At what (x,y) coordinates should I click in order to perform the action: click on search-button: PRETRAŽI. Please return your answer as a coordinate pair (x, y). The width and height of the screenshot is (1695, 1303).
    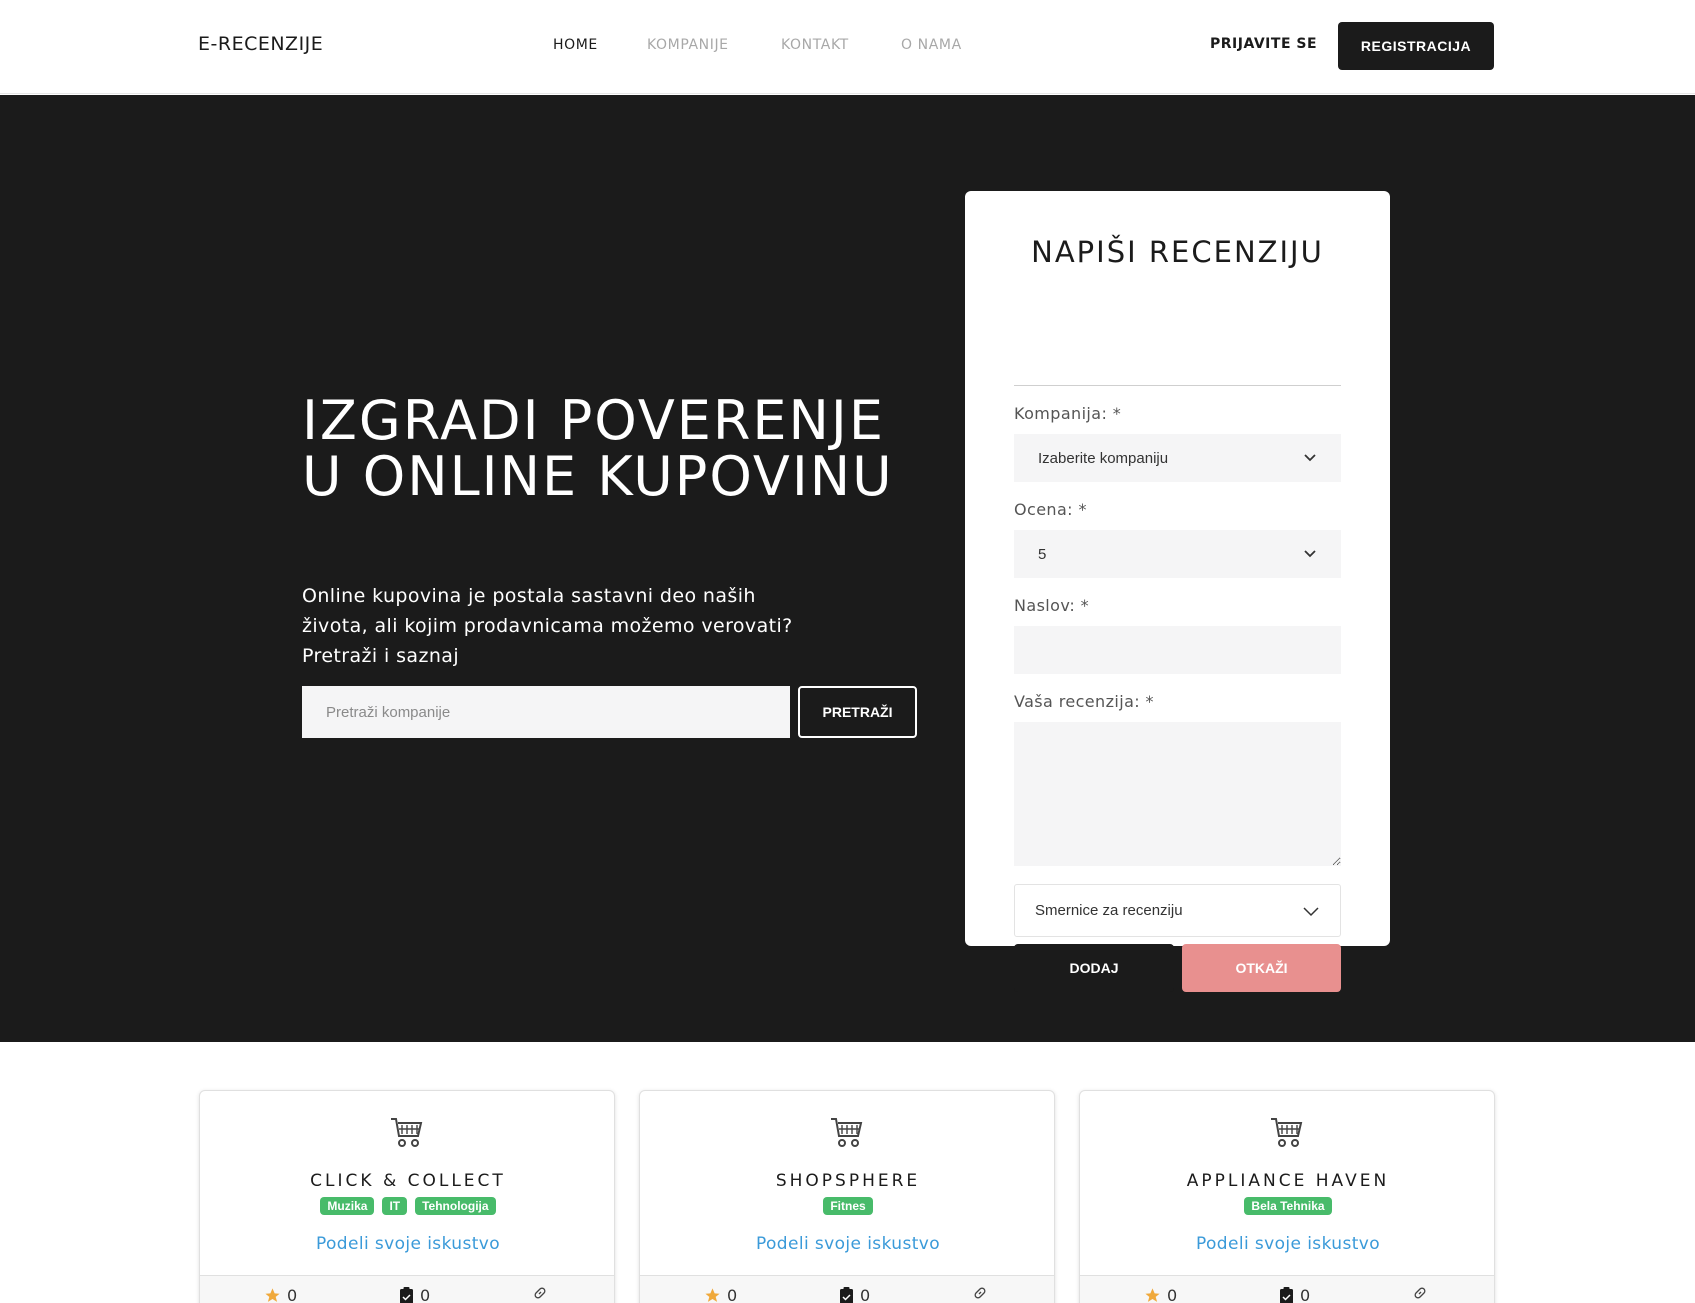
    Looking at the image, I should click on (857, 712).